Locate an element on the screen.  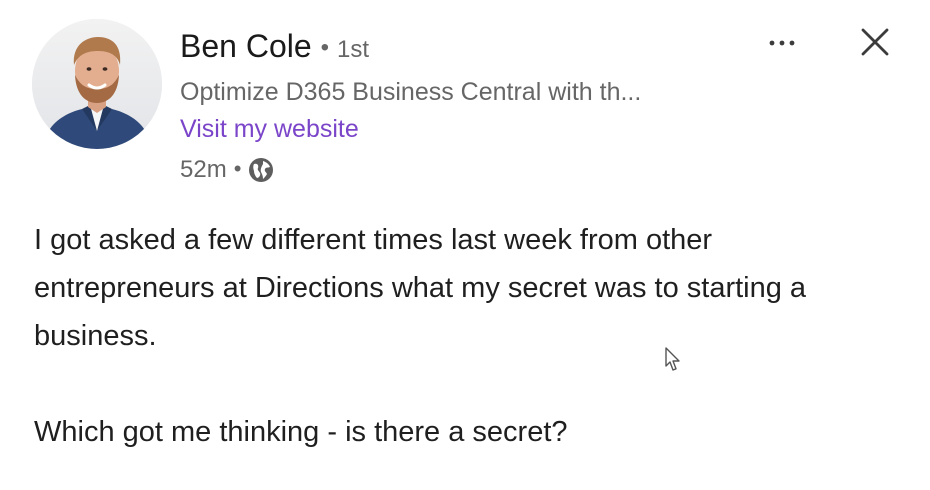
close-button is located at coordinates (875, 42).